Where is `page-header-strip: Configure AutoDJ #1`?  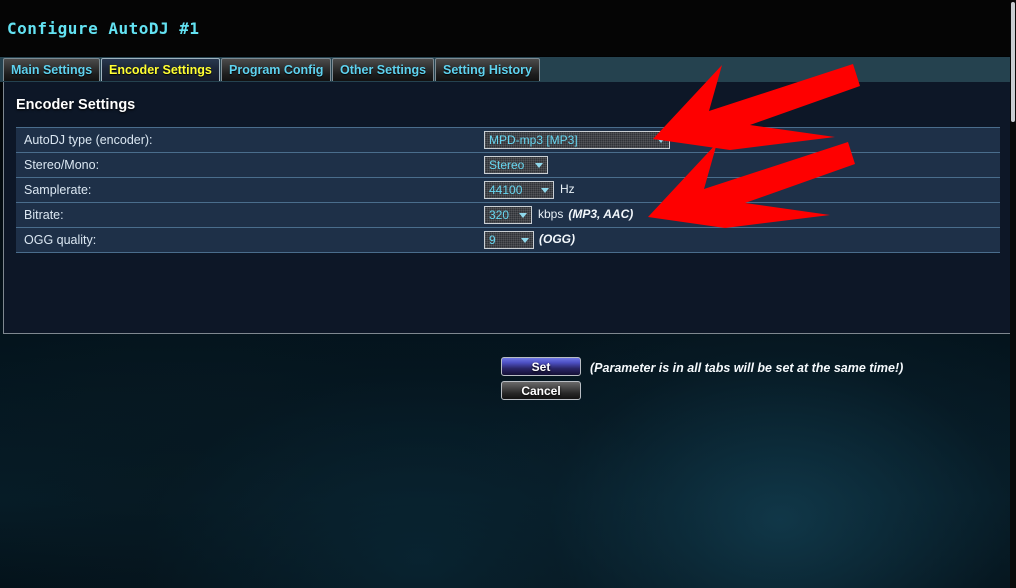
page-header-strip: Configure AutoDJ #1 is located at coordinates (508, 28).